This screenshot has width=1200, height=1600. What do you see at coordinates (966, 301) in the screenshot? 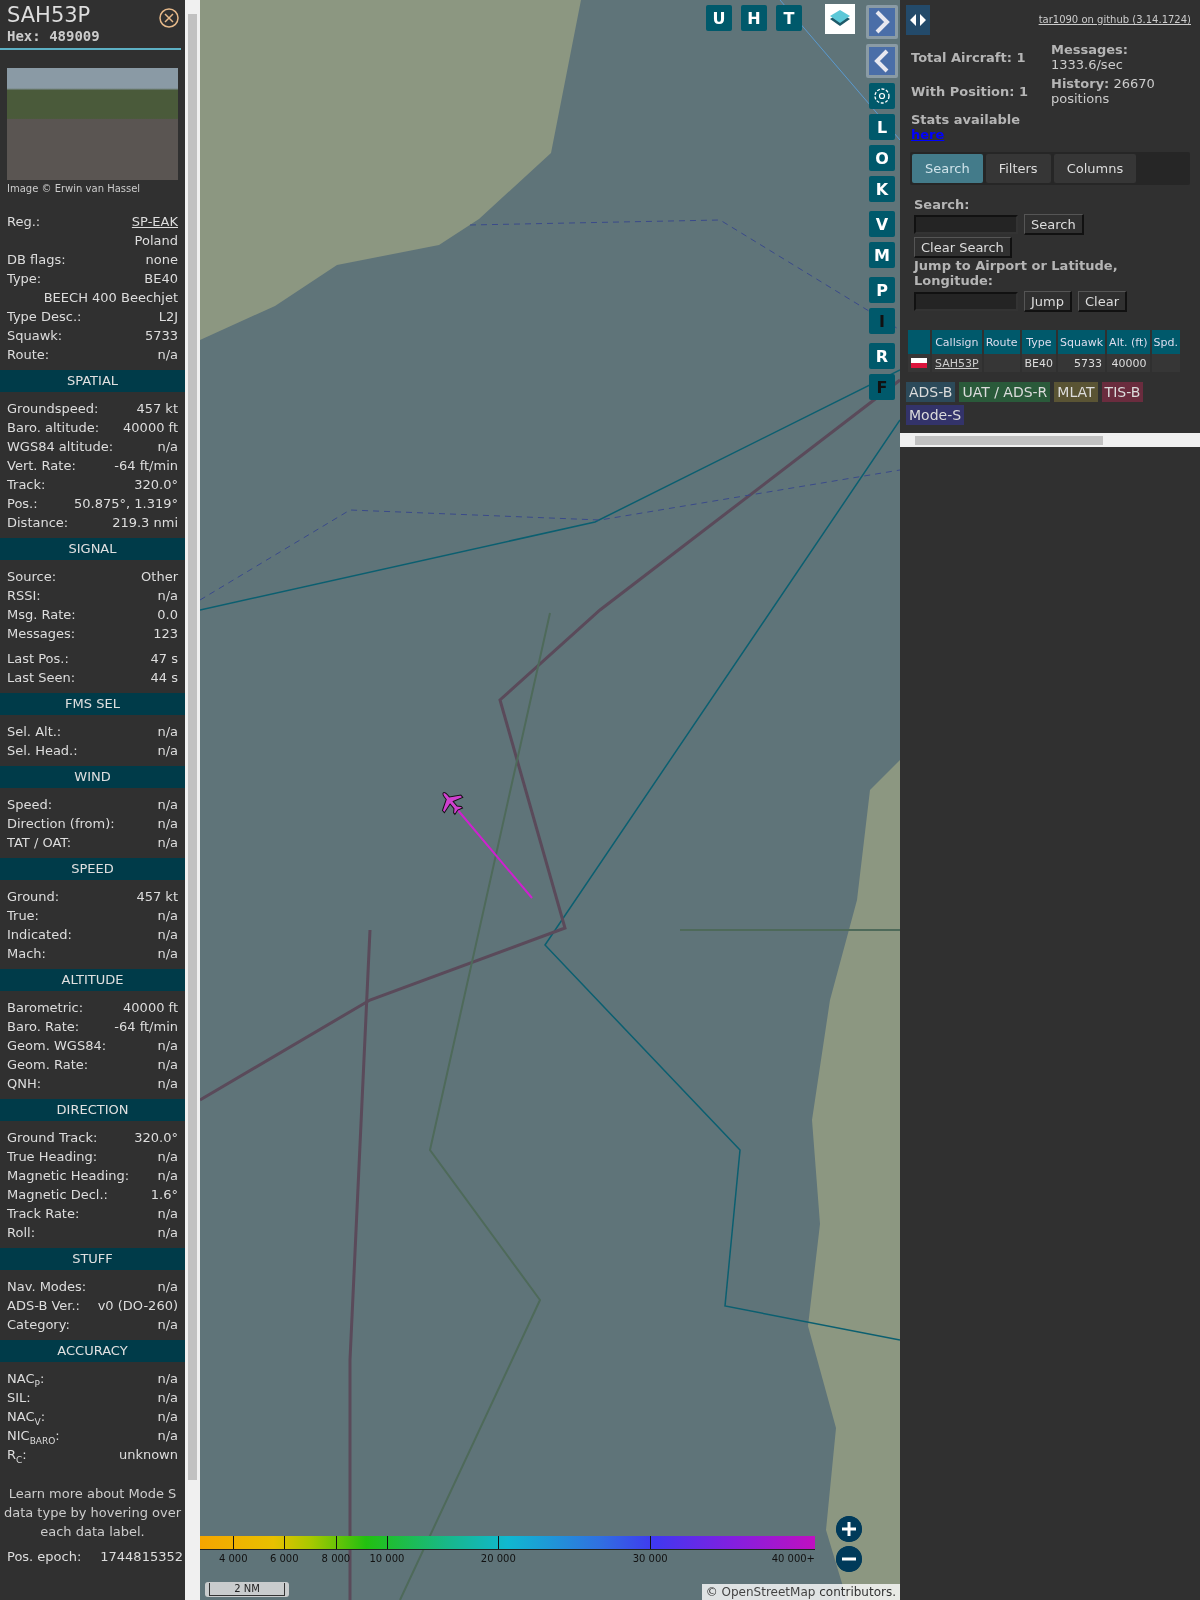
I see `jump-field` at bounding box center [966, 301].